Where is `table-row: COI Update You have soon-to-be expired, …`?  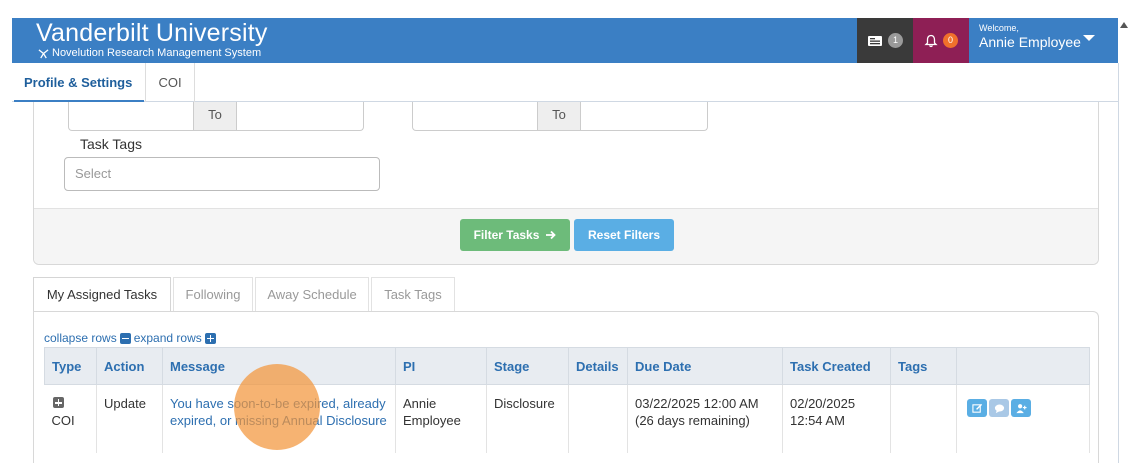
table-row: COI Update You have soon-to-be expired, … is located at coordinates (567, 418).